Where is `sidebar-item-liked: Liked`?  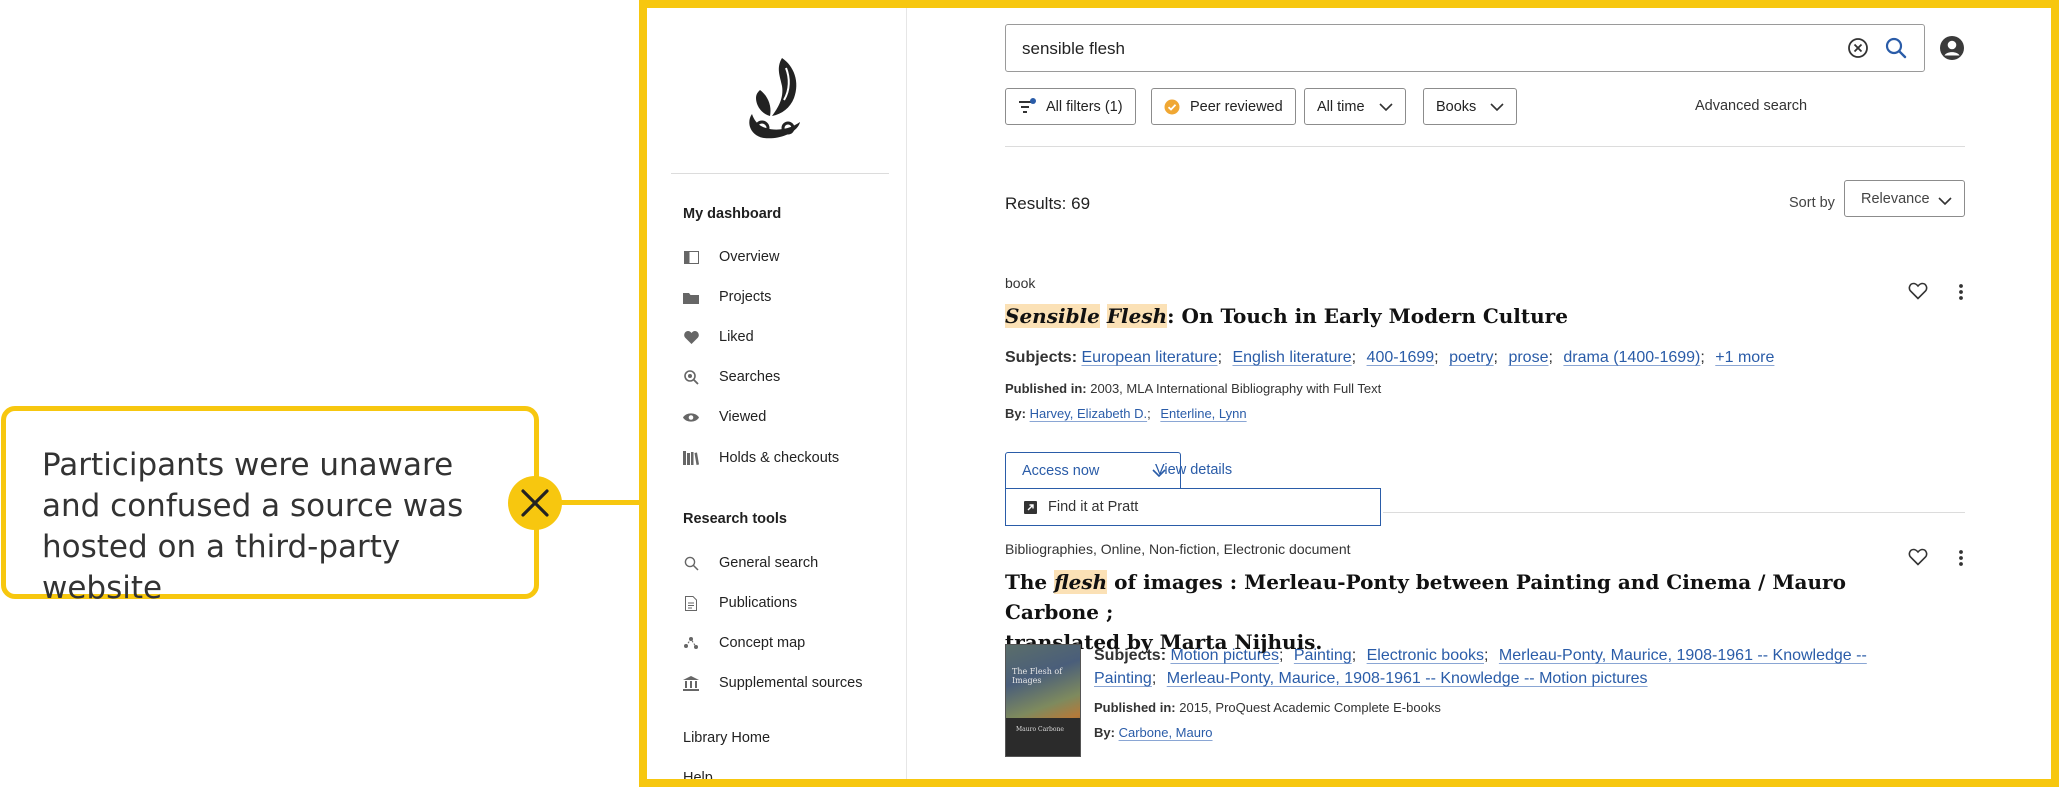
sidebar-item-liked: Liked is located at coordinates (718, 337).